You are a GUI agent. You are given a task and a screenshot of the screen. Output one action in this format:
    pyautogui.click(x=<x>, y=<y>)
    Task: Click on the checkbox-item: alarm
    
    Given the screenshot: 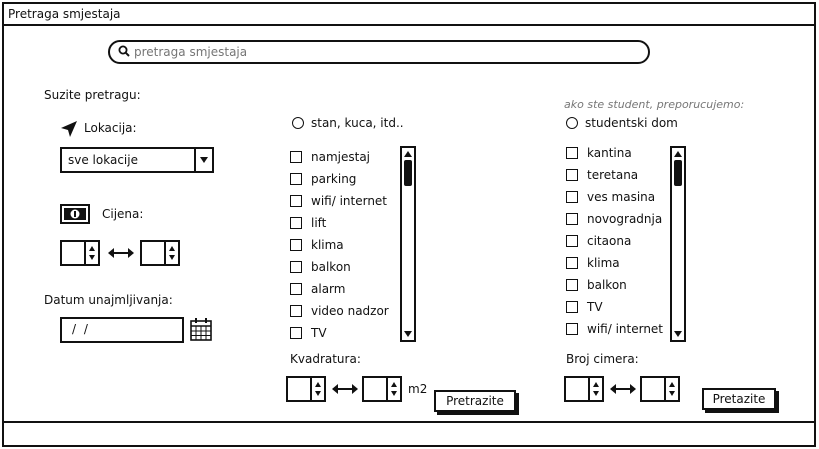 What is the action you would take?
    pyautogui.click(x=345, y=289)
    